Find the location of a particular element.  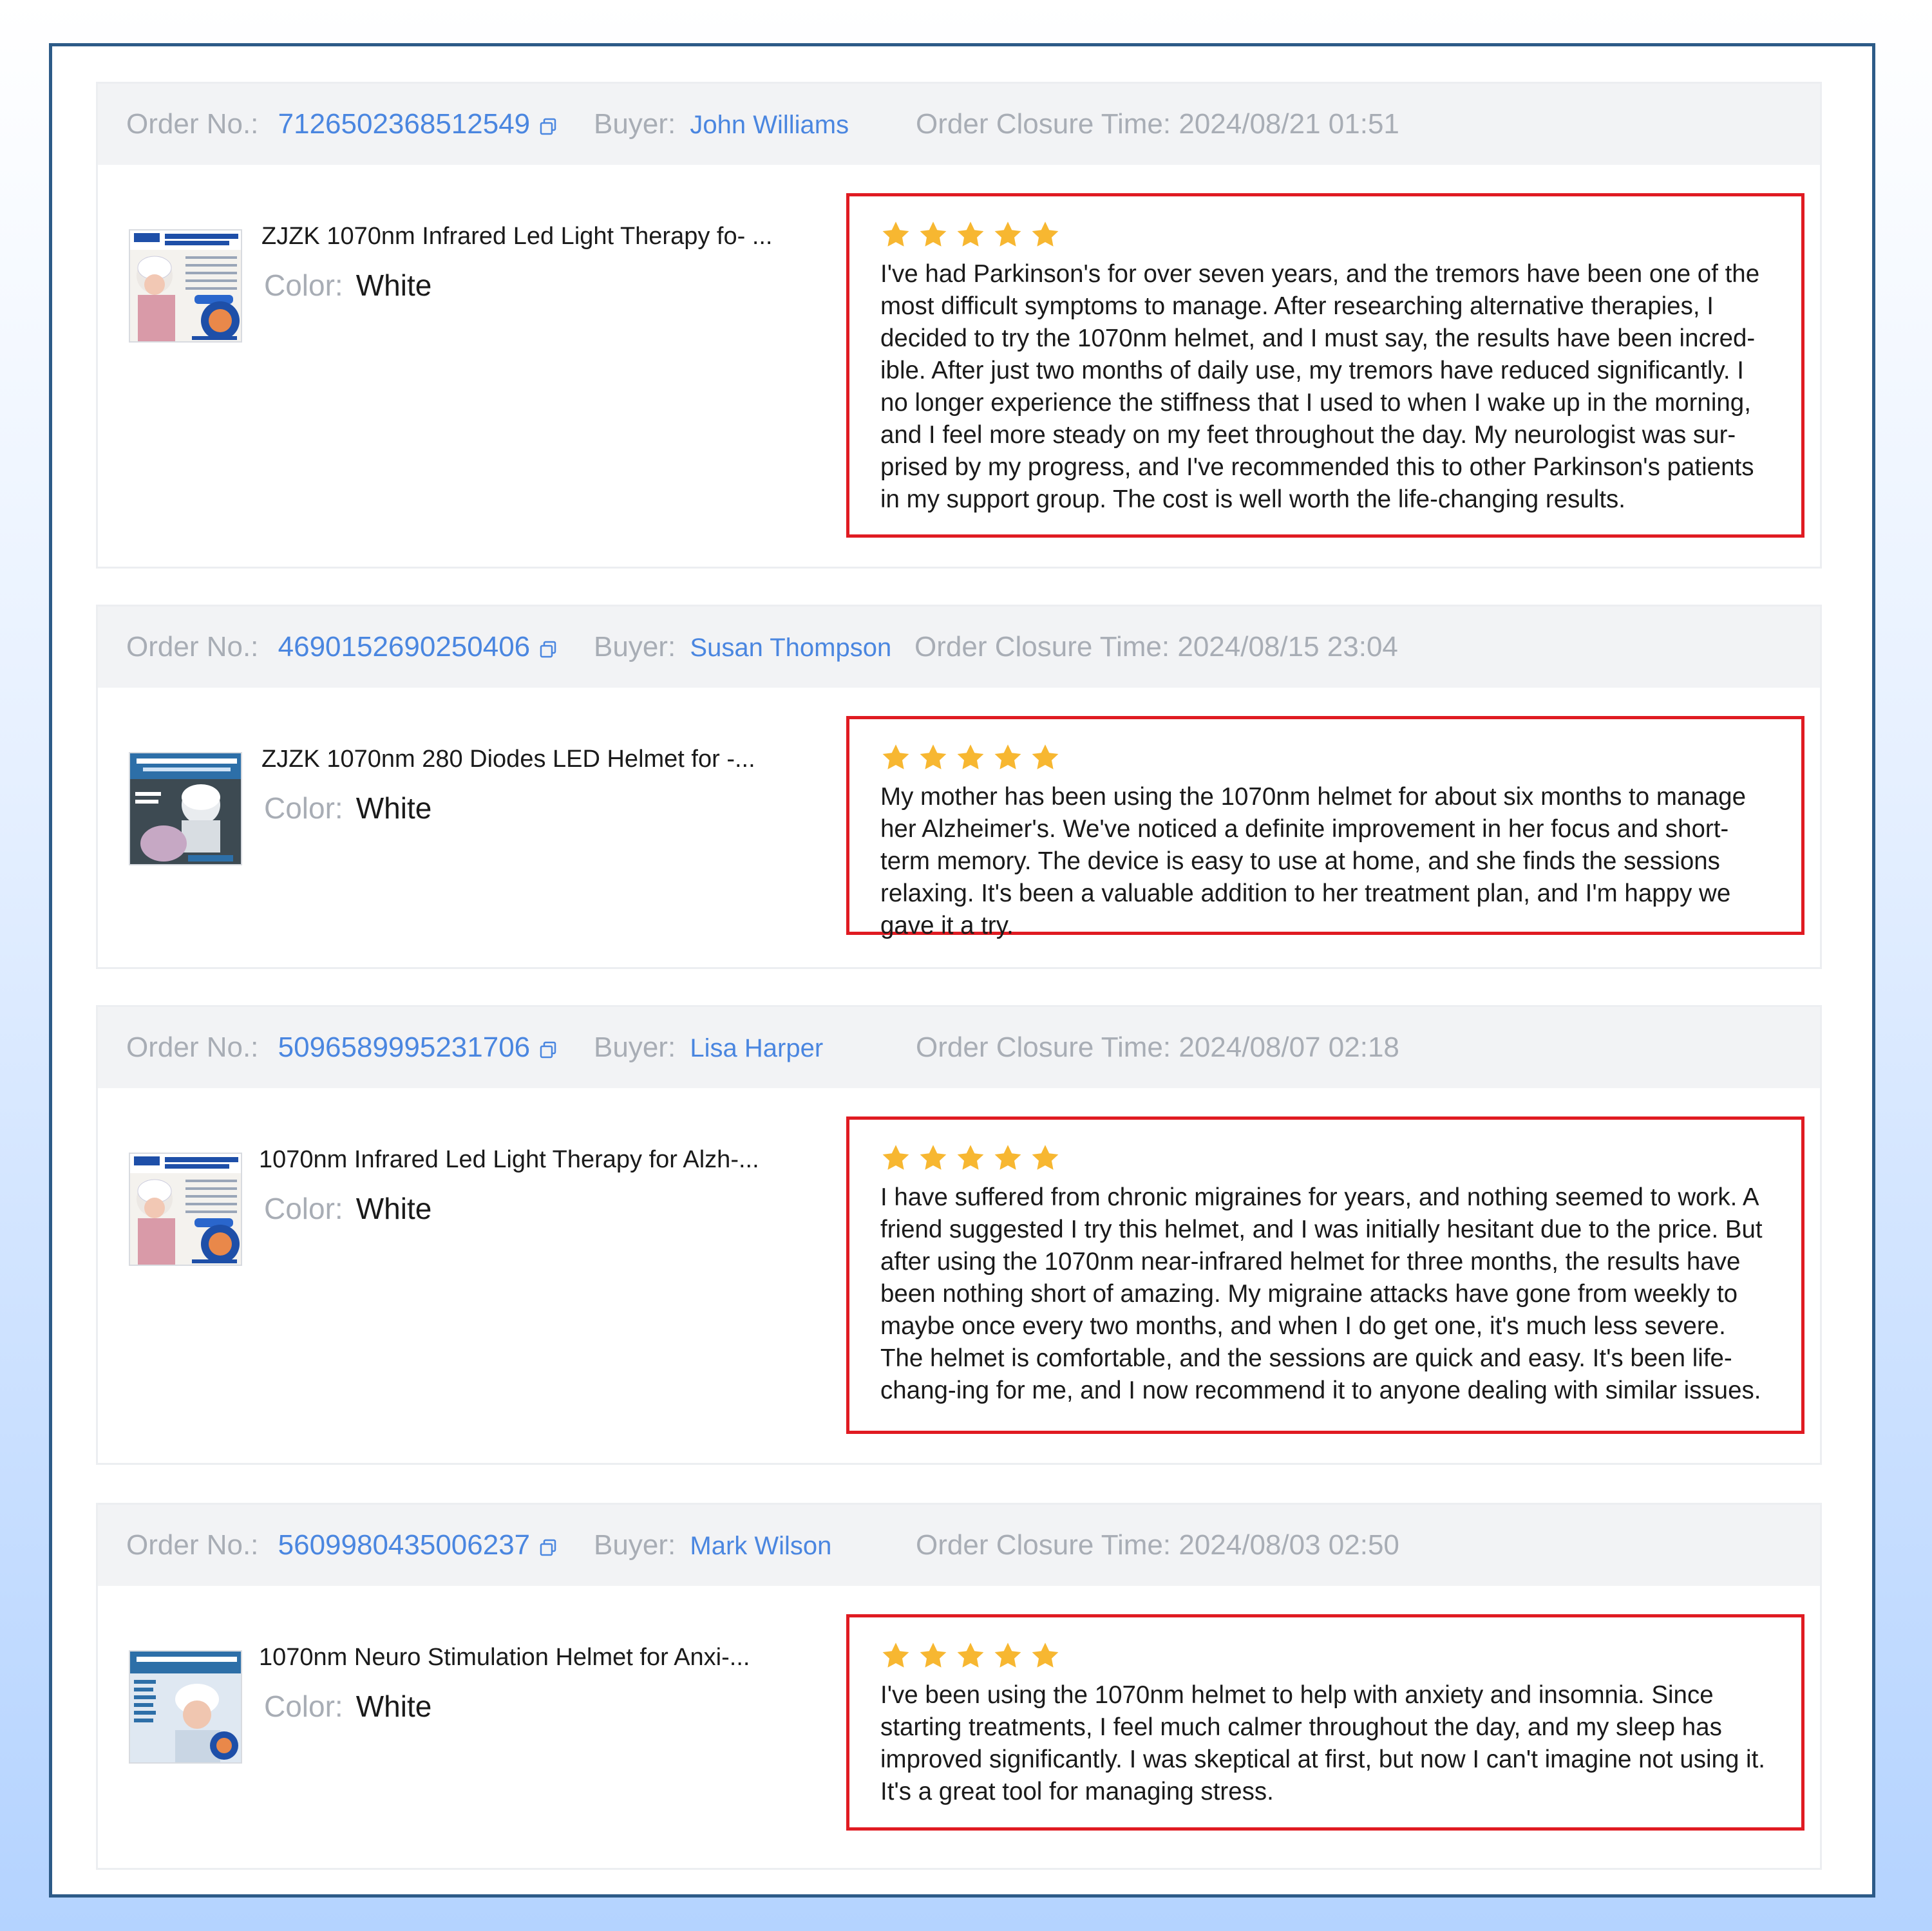

closure-time-group: Order Closure Time: 2024/08/07 02:18 is located at coordinates (1157, 1047).